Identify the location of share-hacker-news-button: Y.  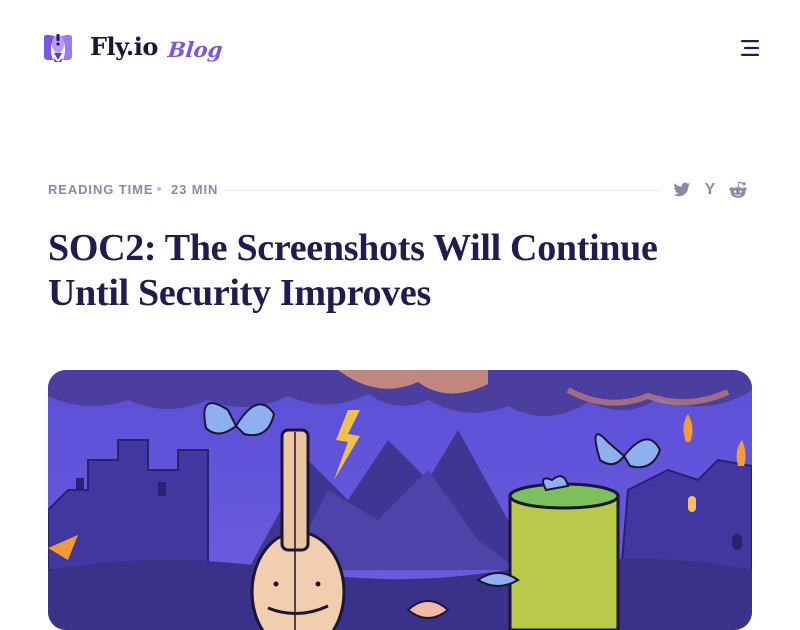
(710, 190).